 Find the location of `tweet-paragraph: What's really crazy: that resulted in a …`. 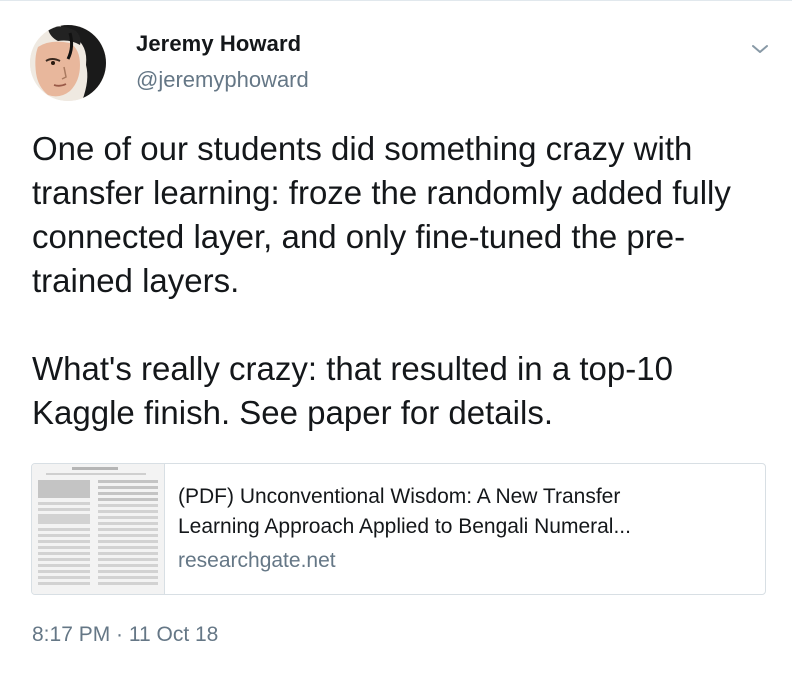

tweet-paragraph: What's really crazy: that resulted in a … is located at coordinates (352, 390).